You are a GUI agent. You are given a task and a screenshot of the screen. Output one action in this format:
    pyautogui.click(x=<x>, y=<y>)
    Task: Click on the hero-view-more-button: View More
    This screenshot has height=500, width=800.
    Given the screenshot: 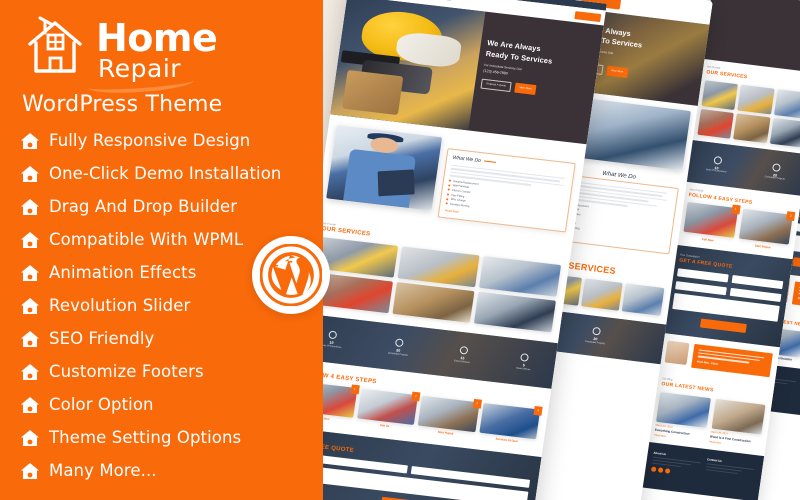 What is the action you would take?
    pyautogui.click(x=525, y=88)
    